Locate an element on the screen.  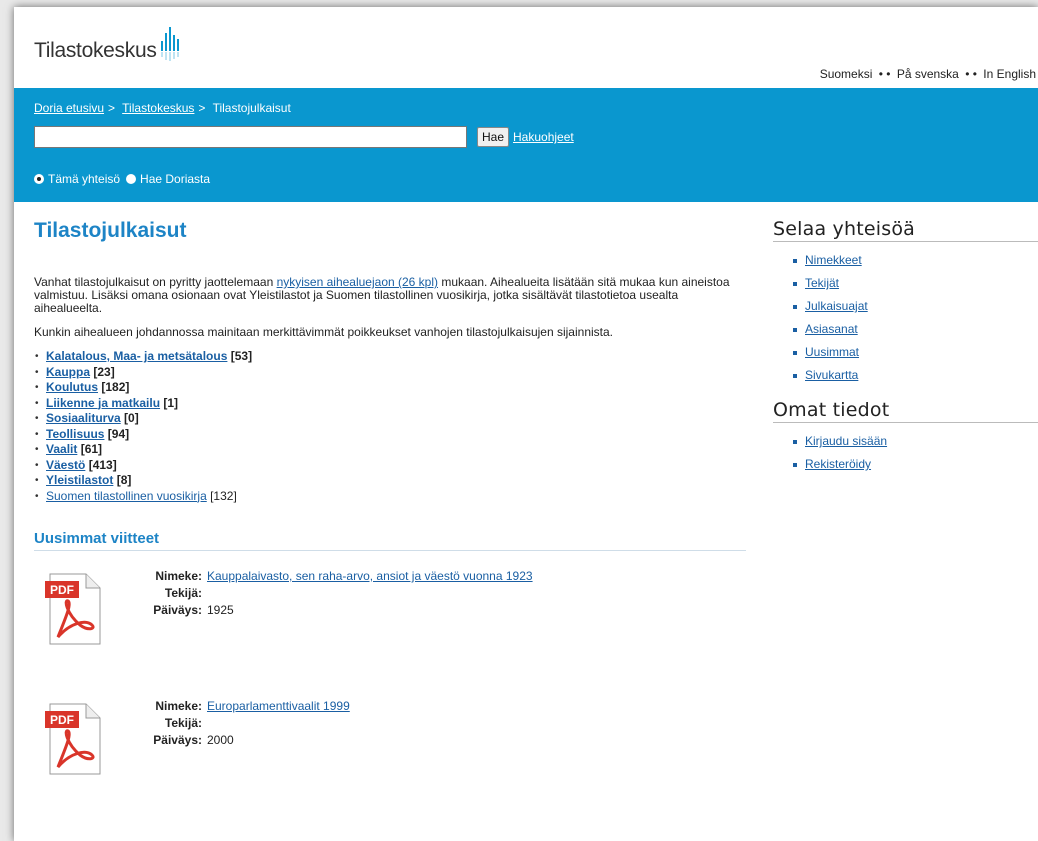
category-link: Kalatalous, Maa- ja metsätalous is located at coordinates (136, 356).